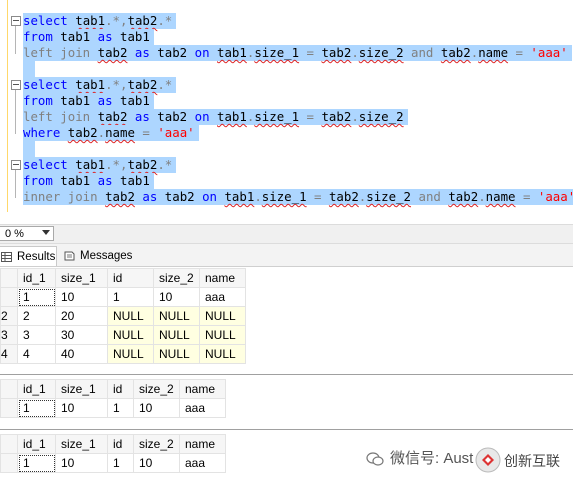 The height and width of the screenshot is (485, 573). What do you see at coordinates (9, 354) in the screenshot?
I see `row-number: 4` at bounding box center [9, 354].